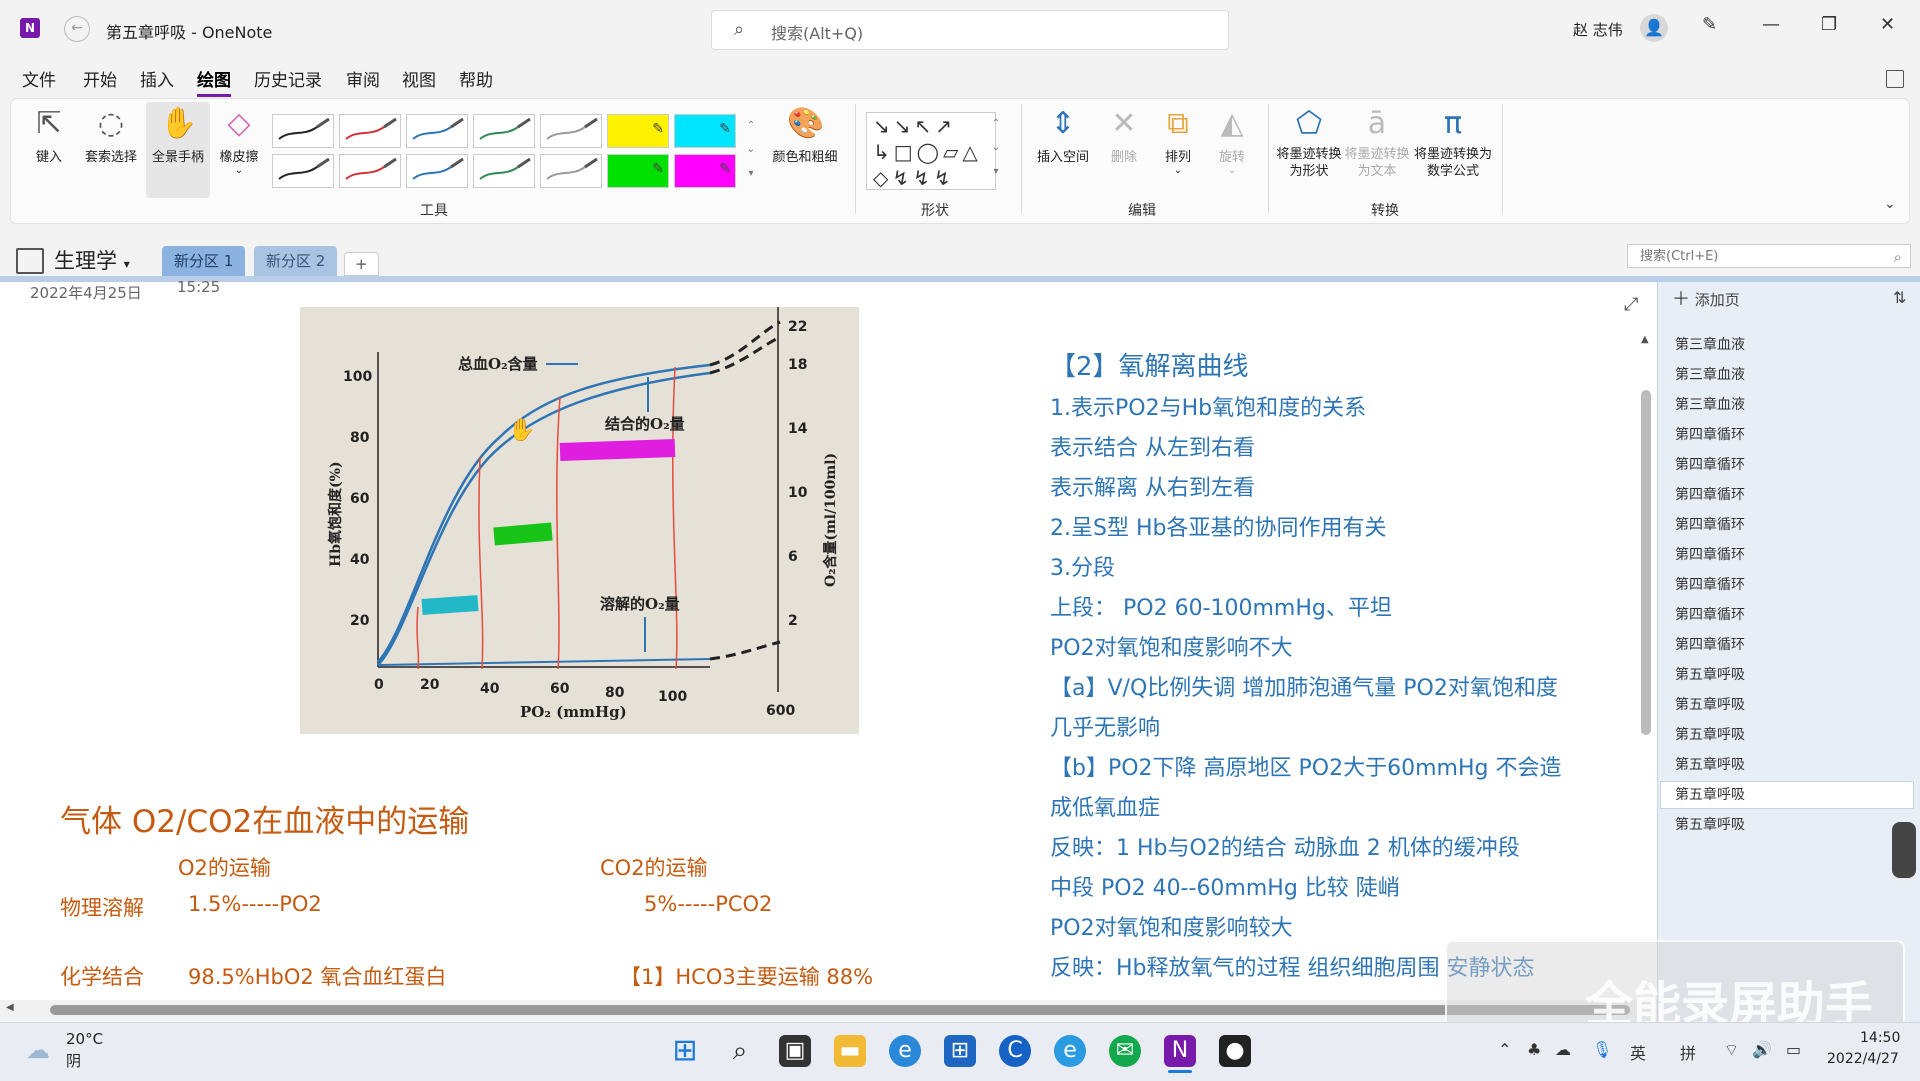 Image resolution: width=1920 pixels, height=1081 pixels. I want to click on section-tab-2: 新分区 2, so click(296, 261).